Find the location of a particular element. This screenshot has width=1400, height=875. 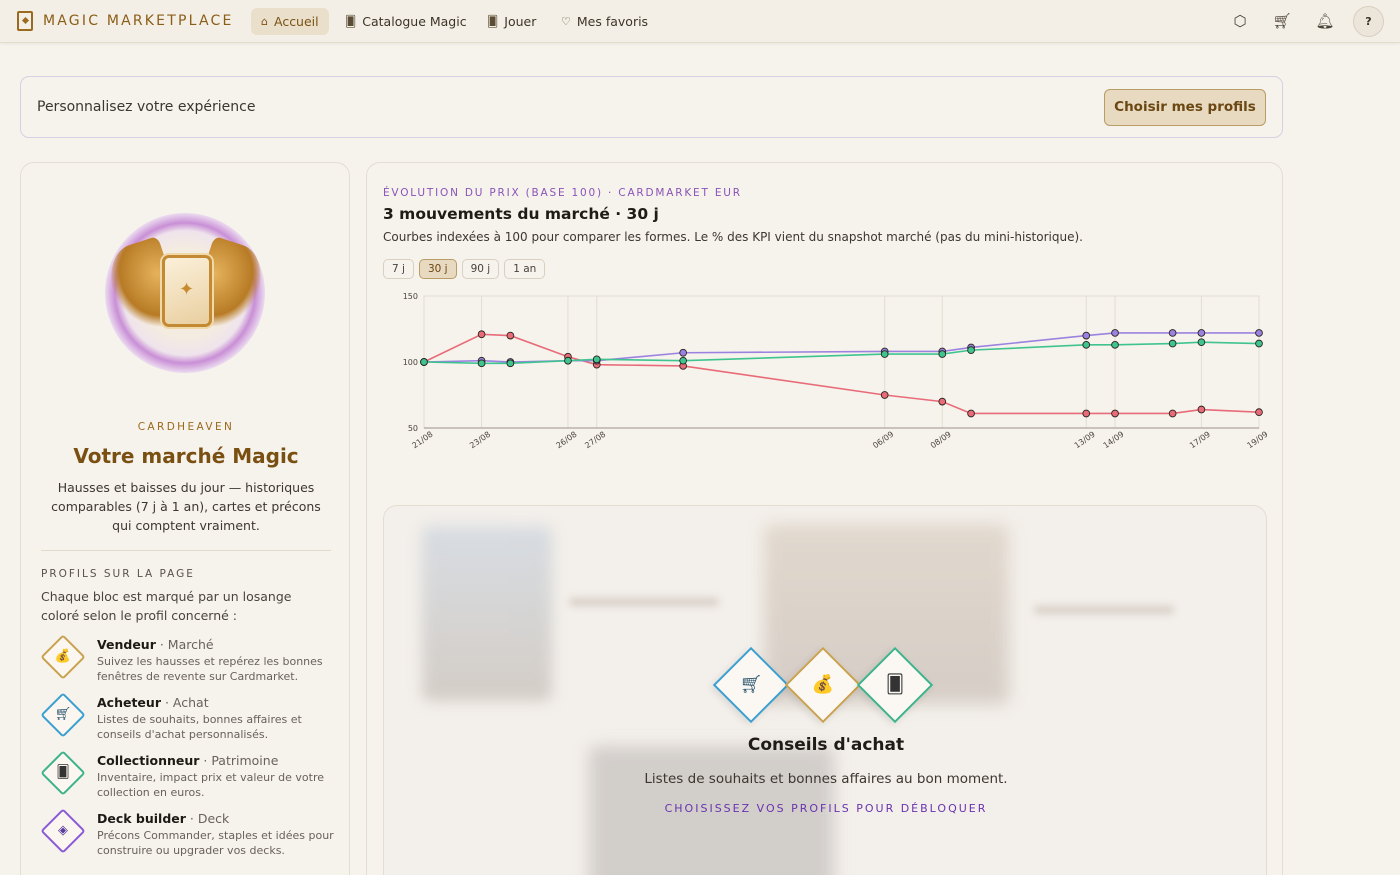

nav-link-favoris: ♡ Mes favoris is located at coordinates (604, 21).